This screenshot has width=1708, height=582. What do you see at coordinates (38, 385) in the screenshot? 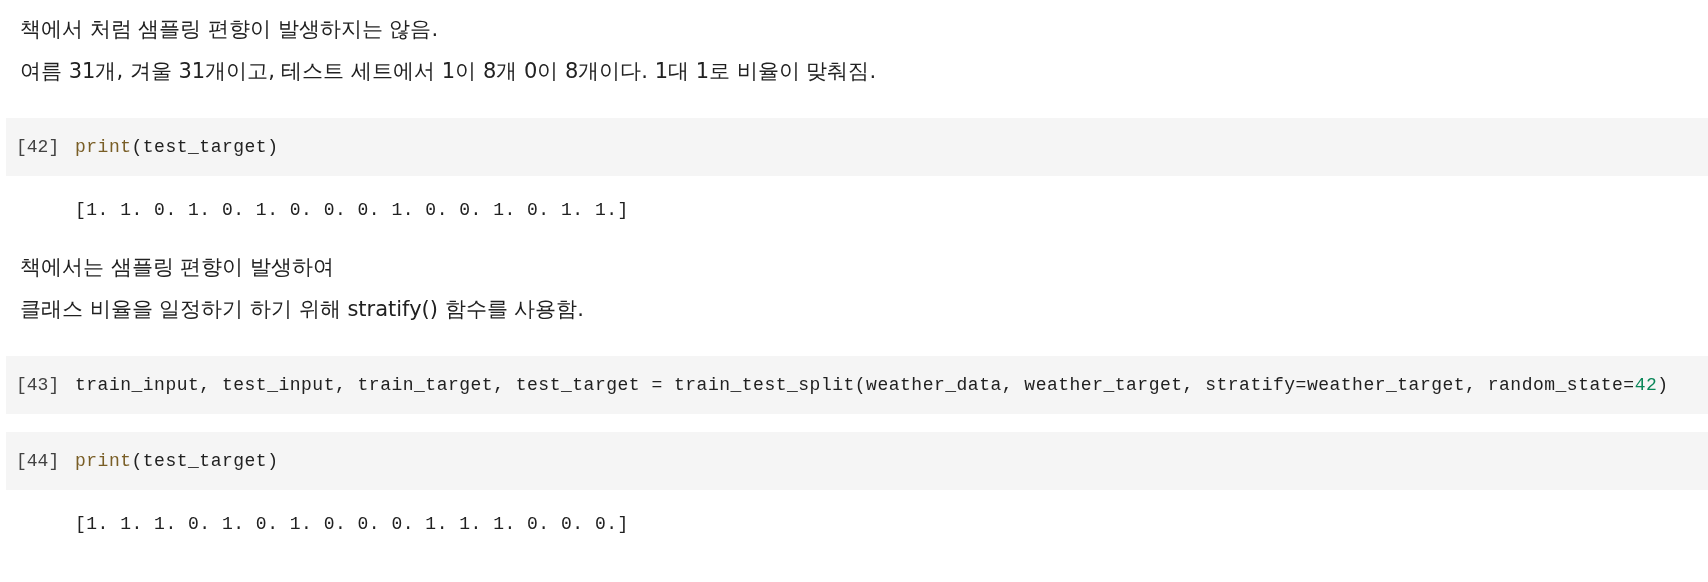
I see `execution-count: [43]` at bounding box center [38, 385].